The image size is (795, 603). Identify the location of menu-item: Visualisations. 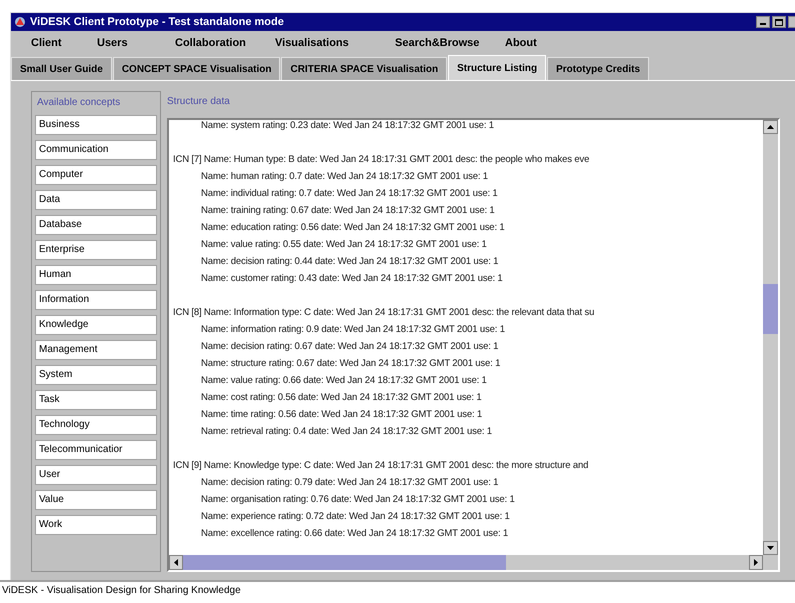
(335, 43).